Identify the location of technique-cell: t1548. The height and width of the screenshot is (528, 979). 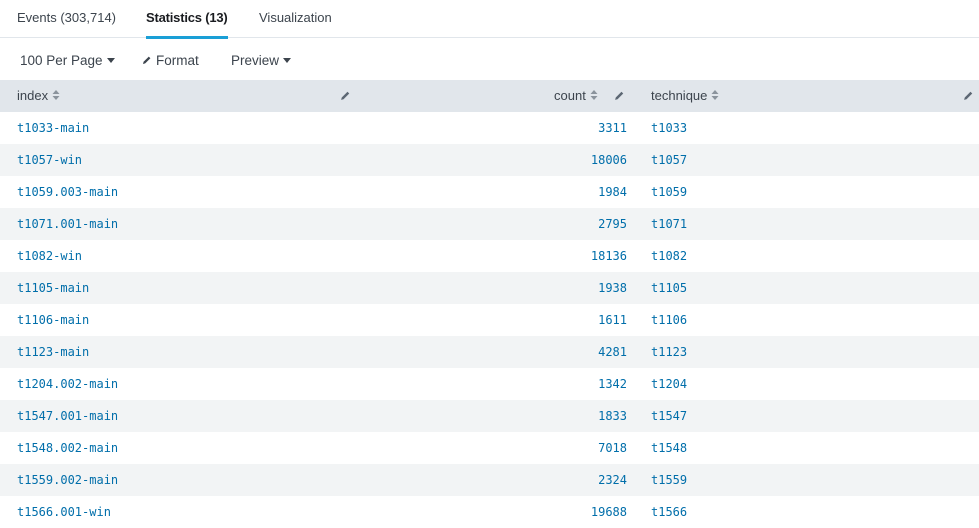
(669, 448).